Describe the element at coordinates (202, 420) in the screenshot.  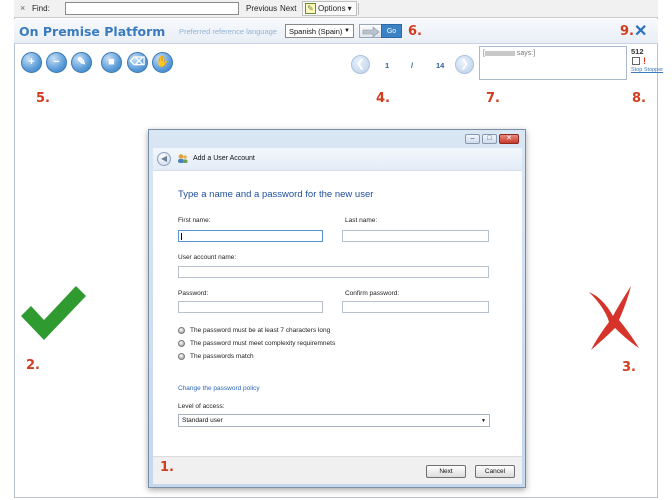
I see `access-level-value: Standard user` at that location.